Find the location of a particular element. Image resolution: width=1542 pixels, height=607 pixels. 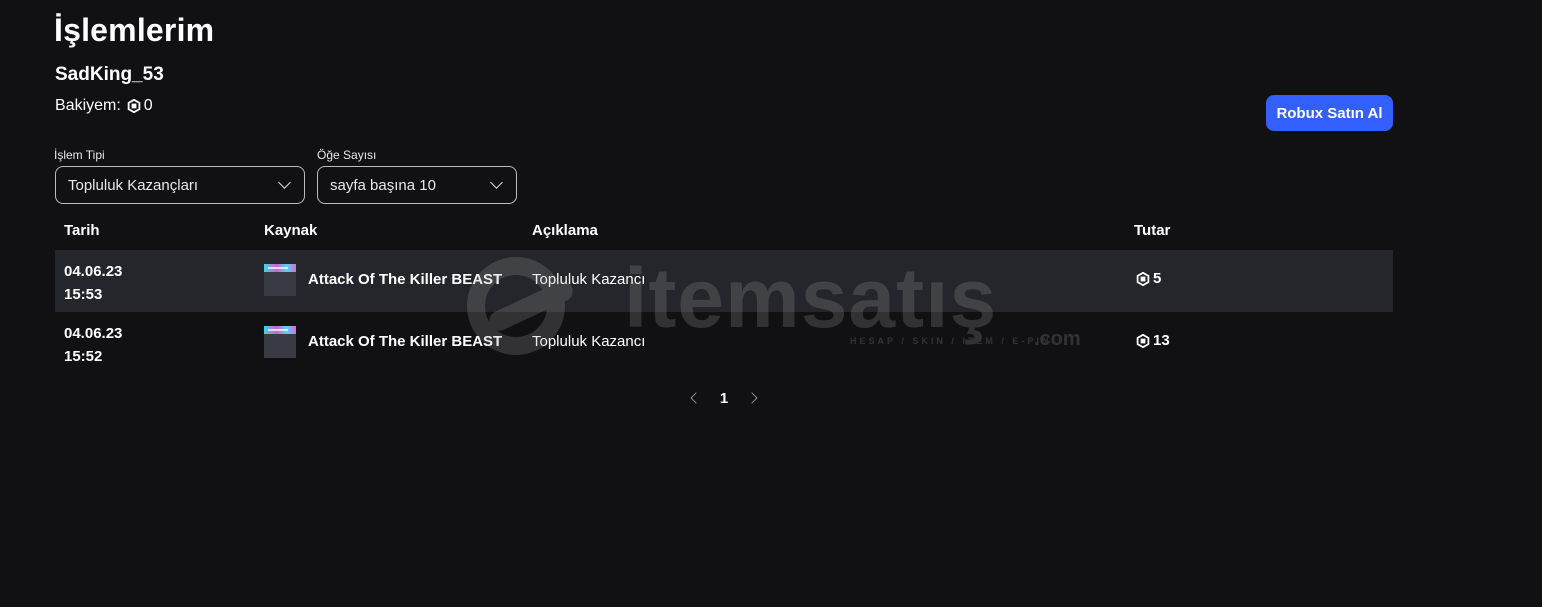

transaction-type-select: Topluluk Kazançları is located at coordinates (180, 185).